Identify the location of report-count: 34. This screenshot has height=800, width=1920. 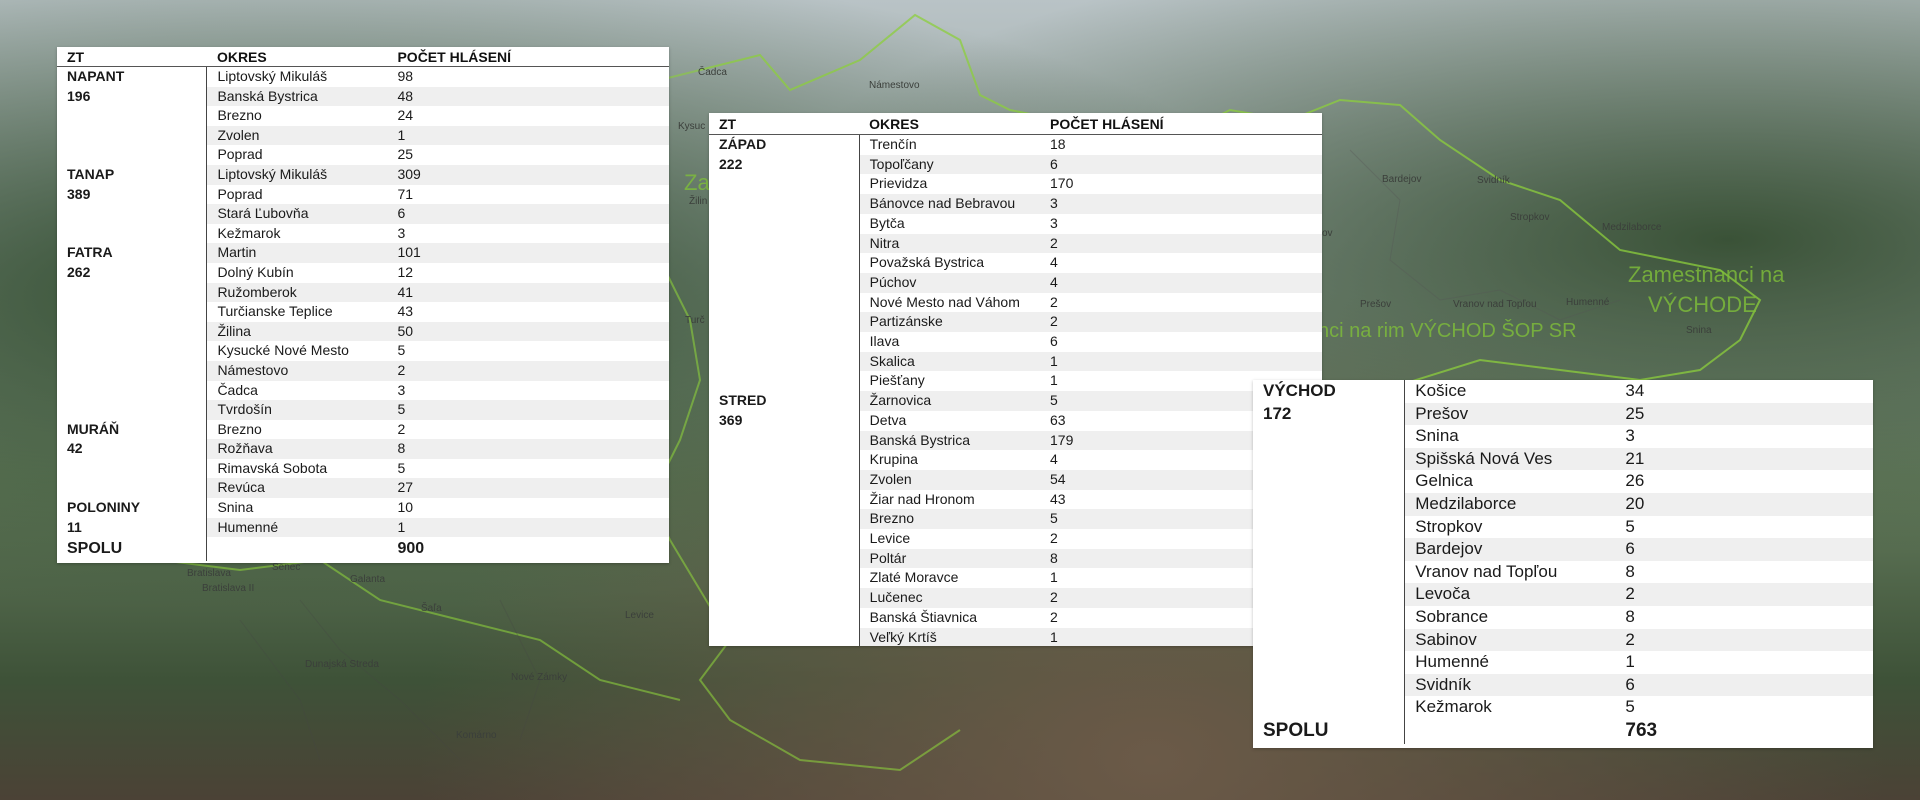
(1635, 390).